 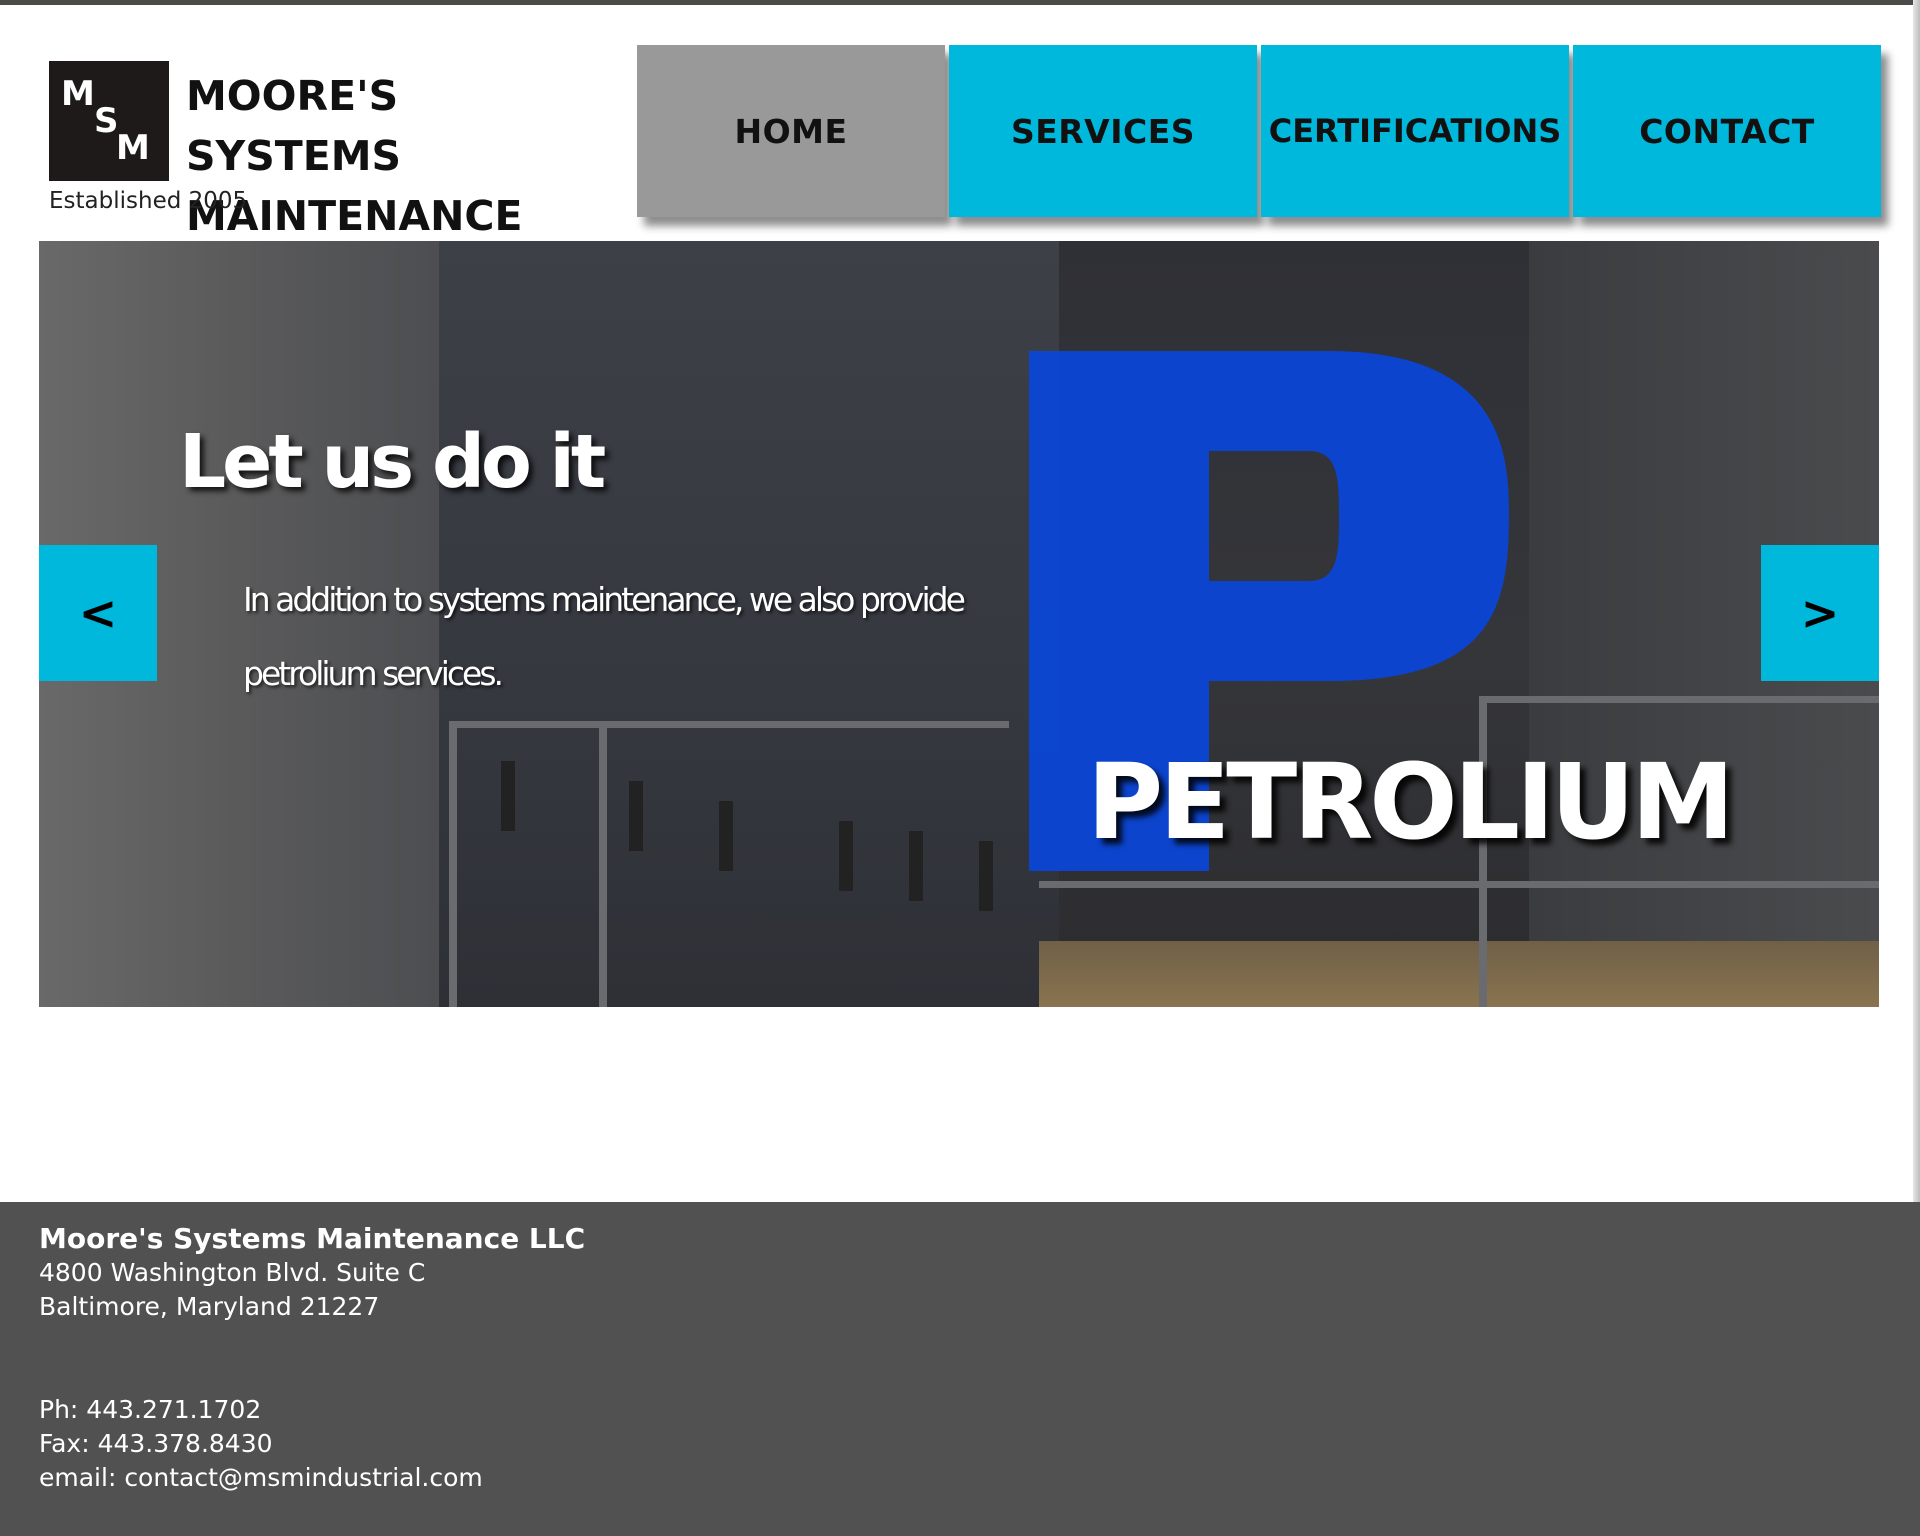 What do you see at coordinates (294, 126) in the screenshot?
I see `company-name-line1: MOORE'S SYSTEMS` at bounding box center [294, 126].